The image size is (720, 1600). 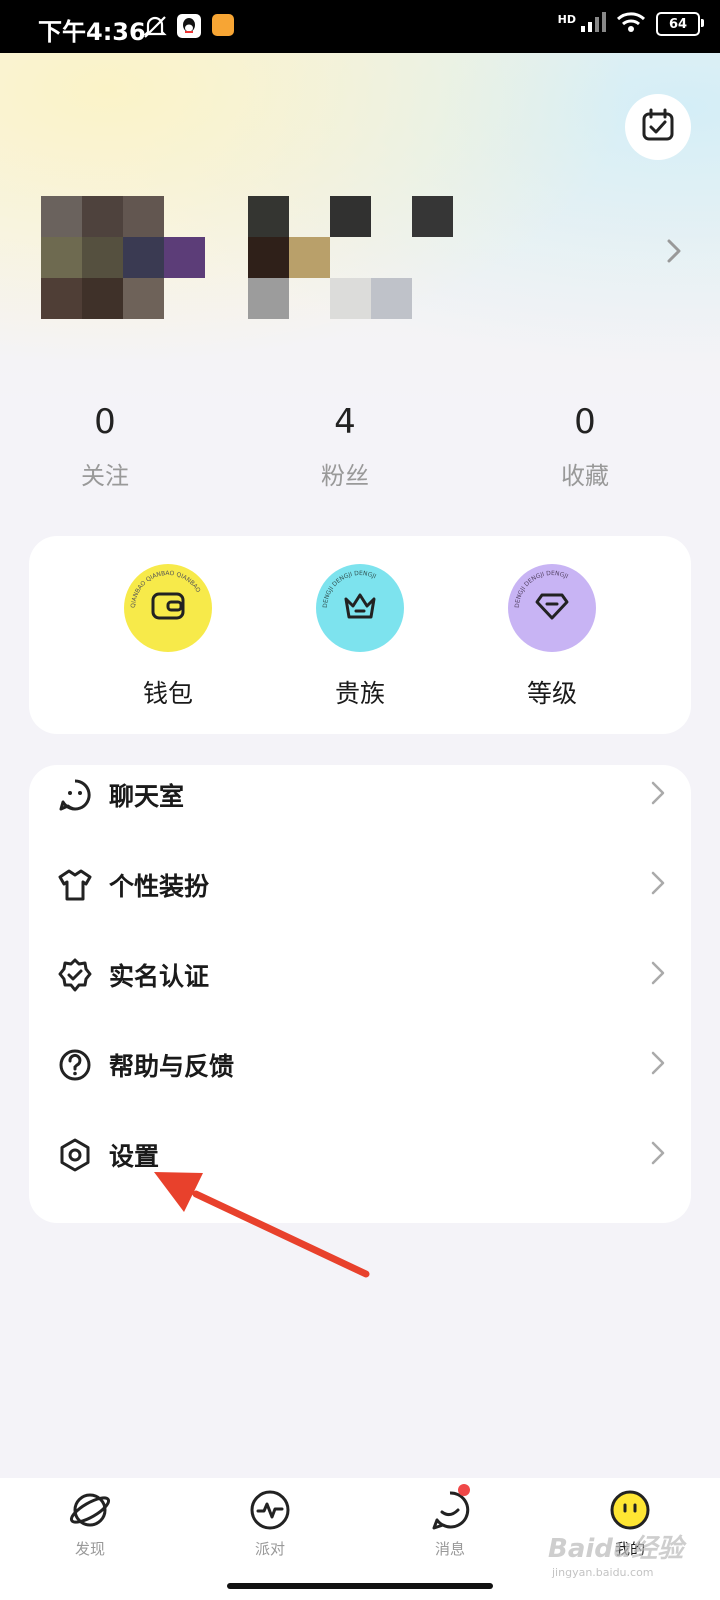 What do you see at coordinates (616, 1549) in the screenshot?
I see `baidu-watermark: Baidu经验` at bounding box center [616, 1549].